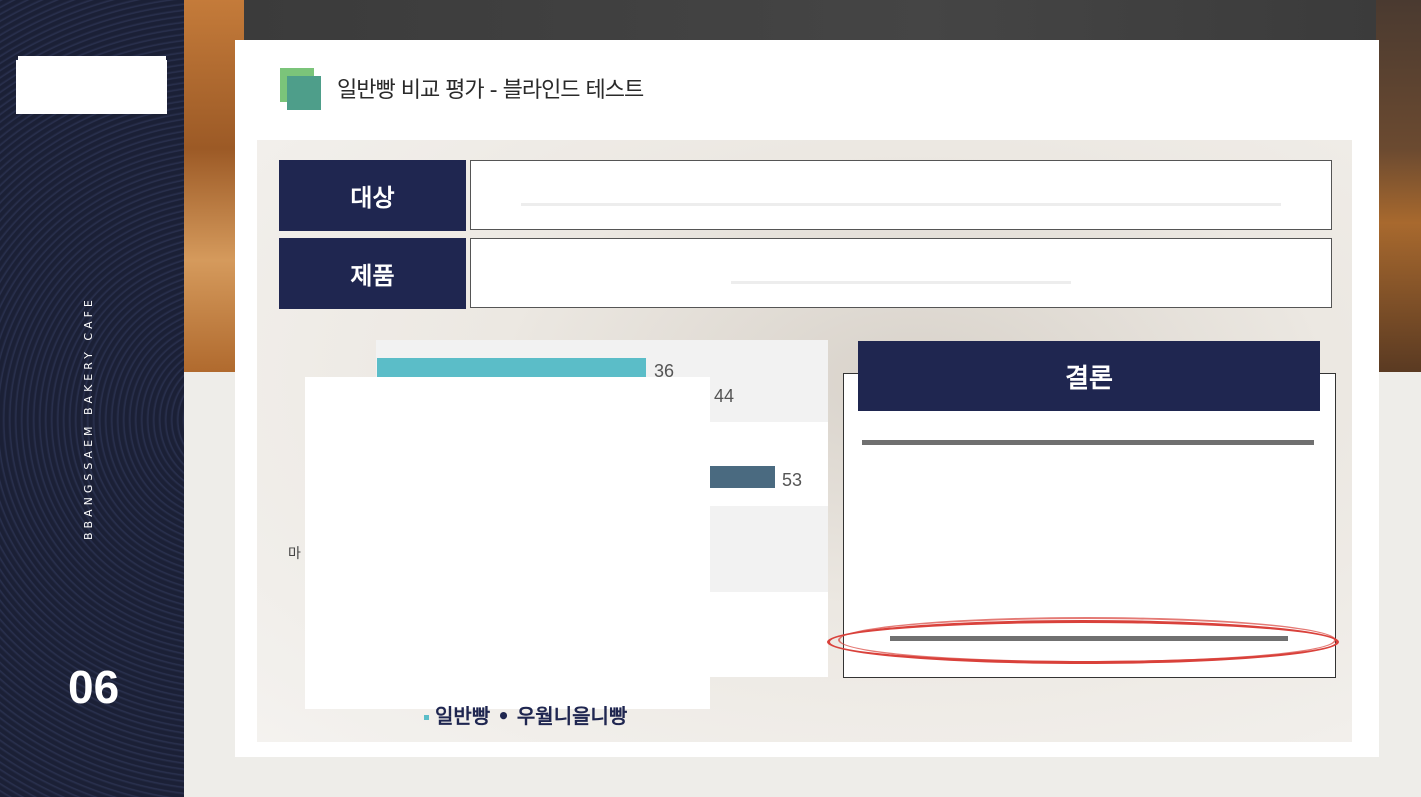  I want to click on title-accent-square-teal, so click(304, 93).